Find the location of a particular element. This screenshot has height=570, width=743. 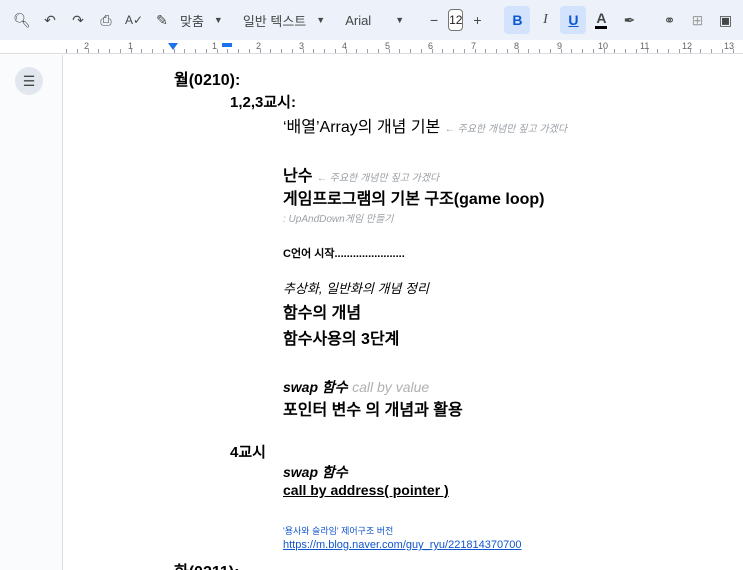

undo-icon: ↶ is located at coordinates (50, 20).